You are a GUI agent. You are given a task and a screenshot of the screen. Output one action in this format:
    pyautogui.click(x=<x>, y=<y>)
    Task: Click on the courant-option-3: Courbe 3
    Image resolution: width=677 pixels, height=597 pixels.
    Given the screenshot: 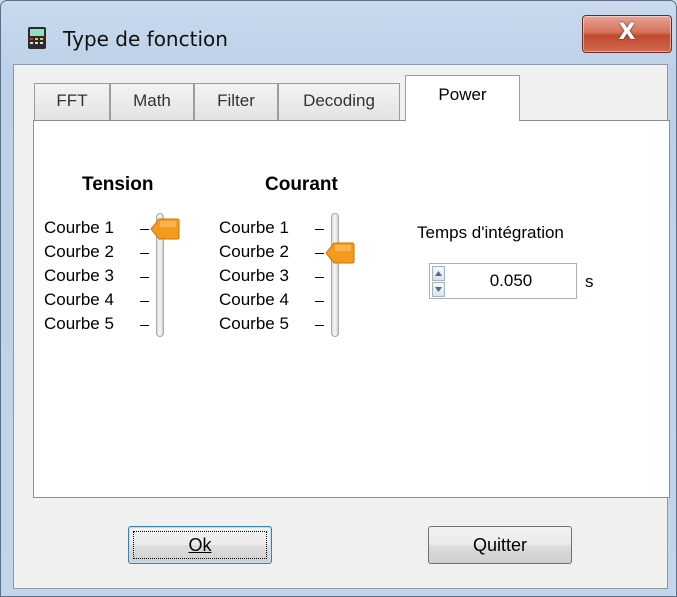 What is the action you would take?
    pyautogui.click(x=254, y=275)
    